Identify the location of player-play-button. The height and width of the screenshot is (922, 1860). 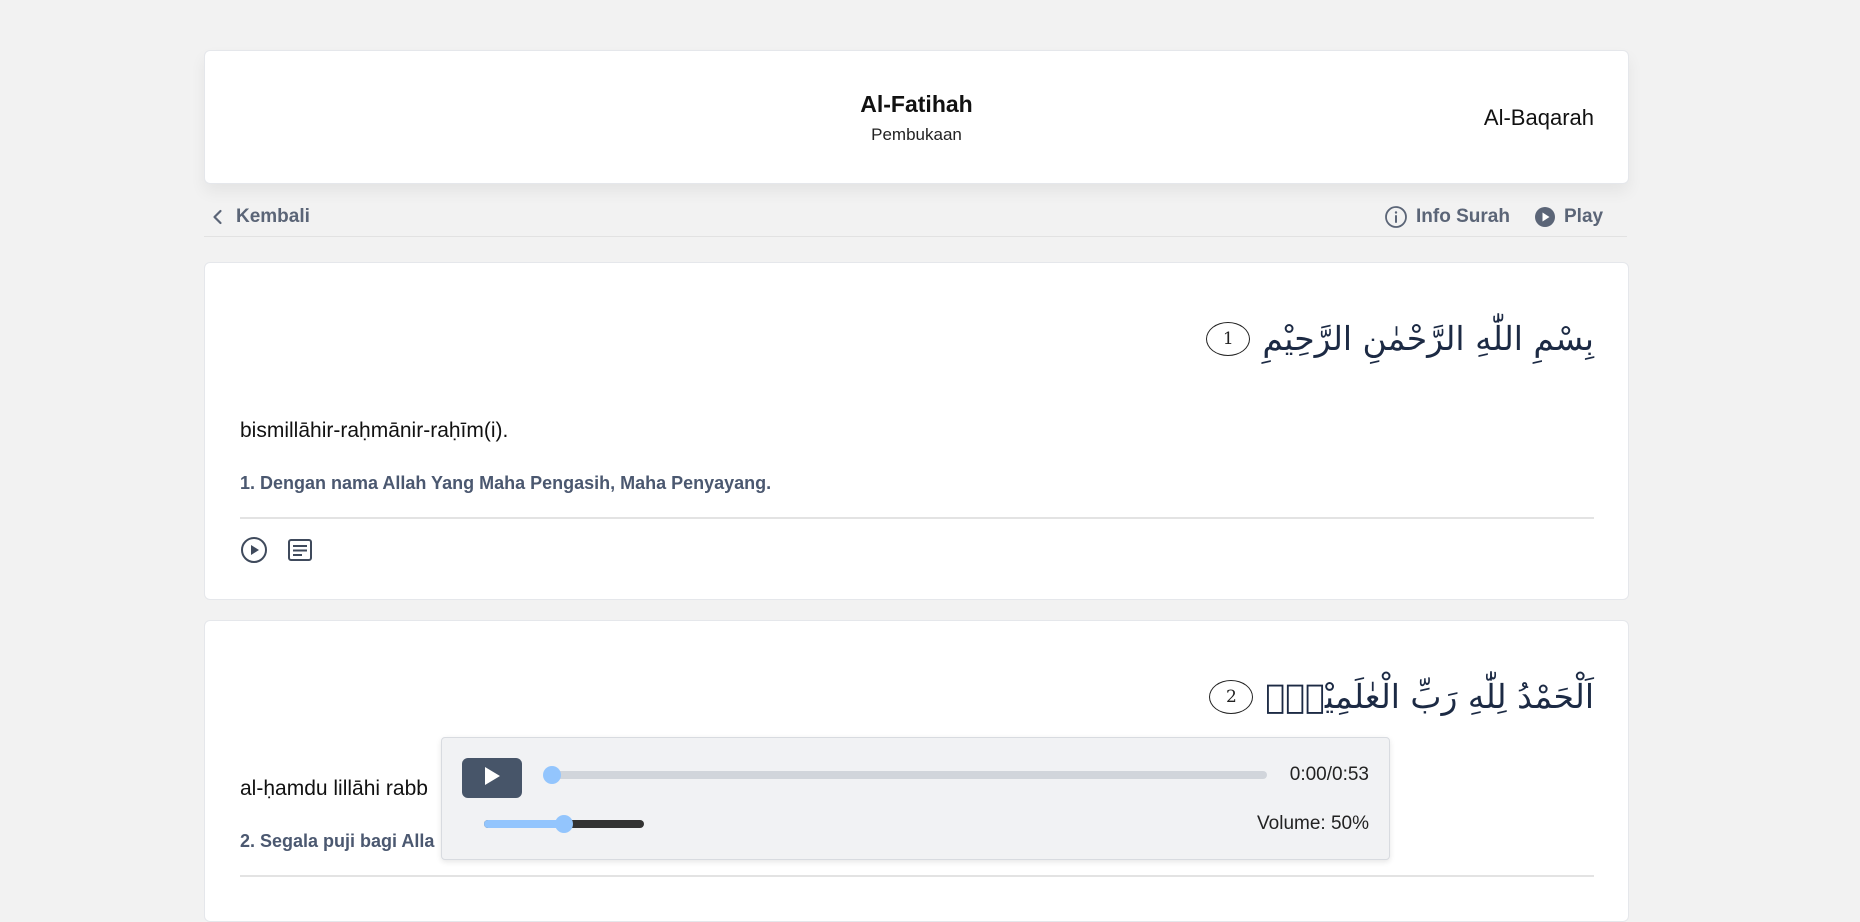
(492, 778).